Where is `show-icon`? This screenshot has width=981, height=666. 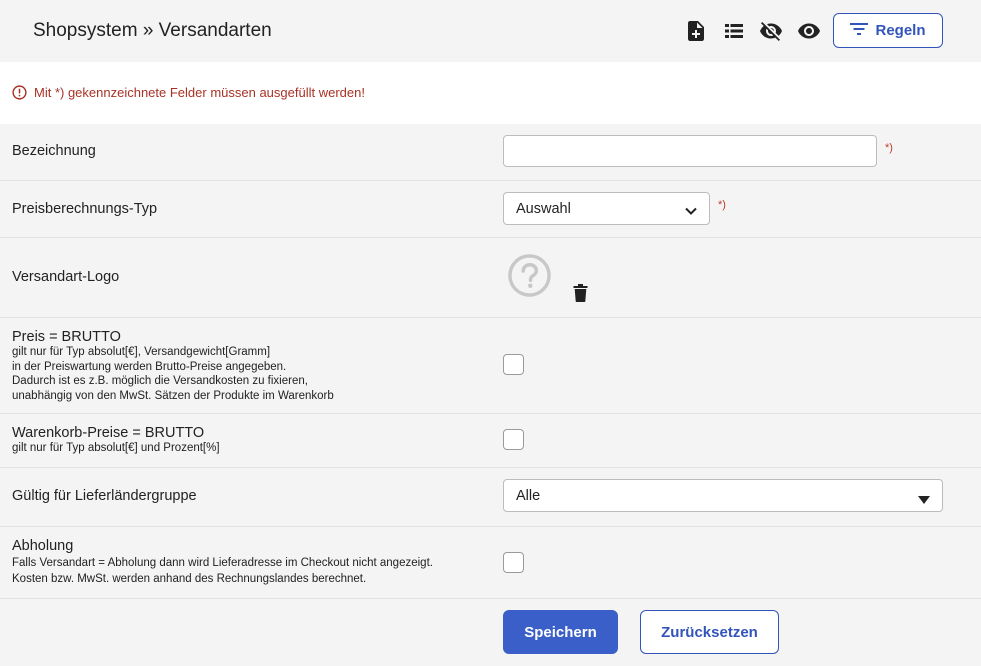 show-icon is located at coordinates (808, 31).